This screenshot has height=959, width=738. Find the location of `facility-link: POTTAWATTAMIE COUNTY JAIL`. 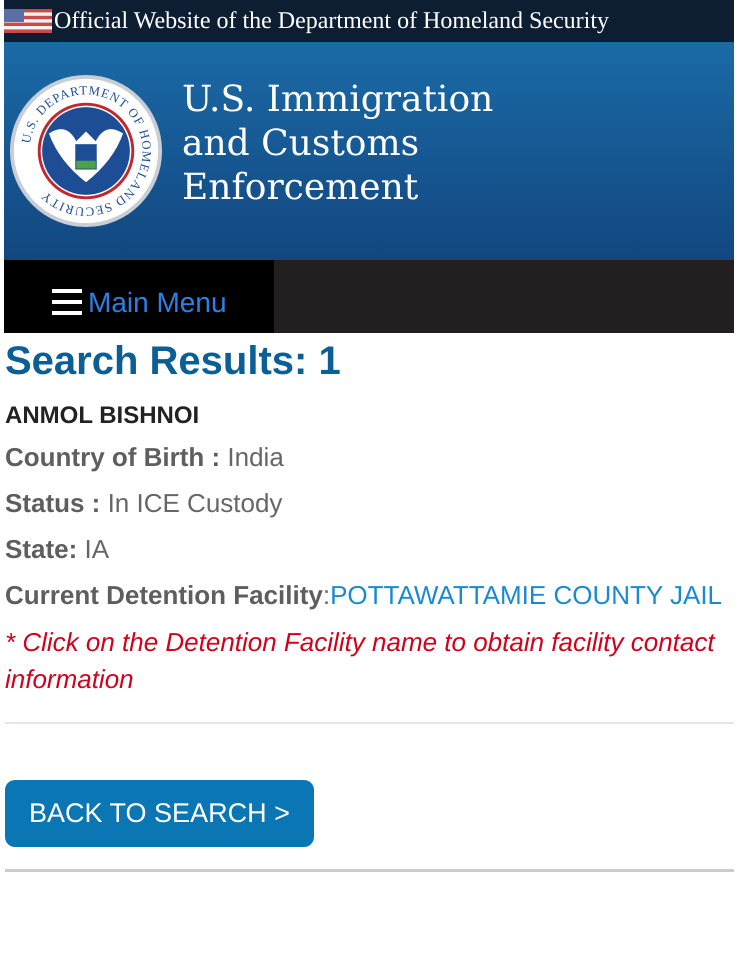

facility-link: POTTAWATTAMIE COUNTY JAIL is located at coordinates (526, 595).